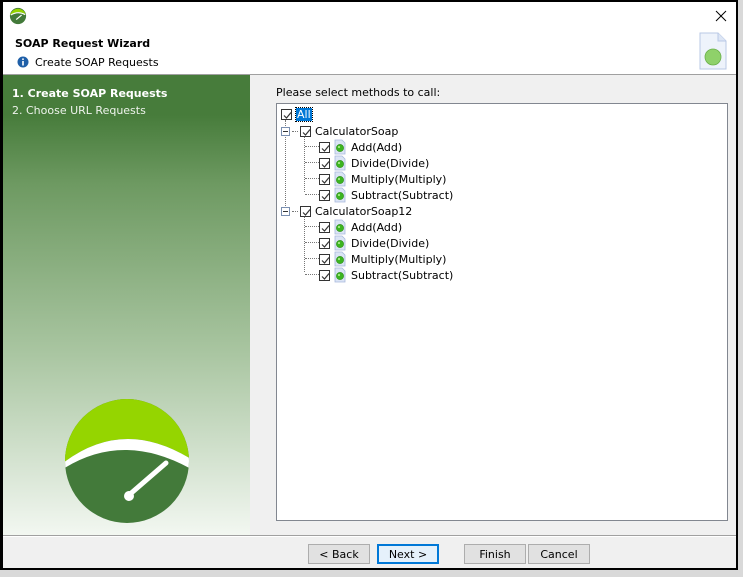  I want to click on document-green-dot-icon, so click(713, 51).